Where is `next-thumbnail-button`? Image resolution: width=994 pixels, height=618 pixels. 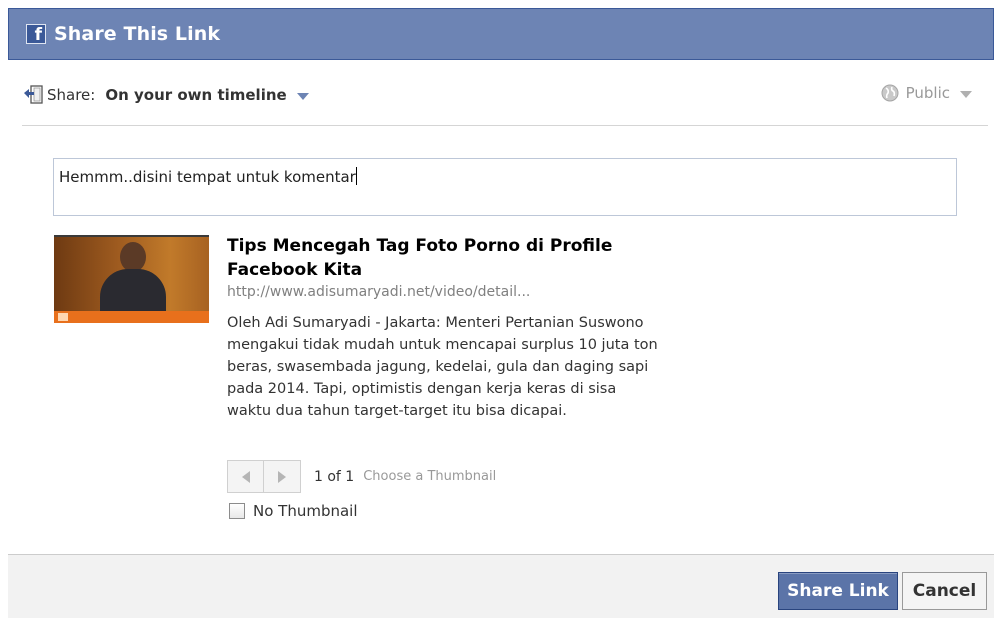
next-thumbnail-button is located at coordinates (282, 476).